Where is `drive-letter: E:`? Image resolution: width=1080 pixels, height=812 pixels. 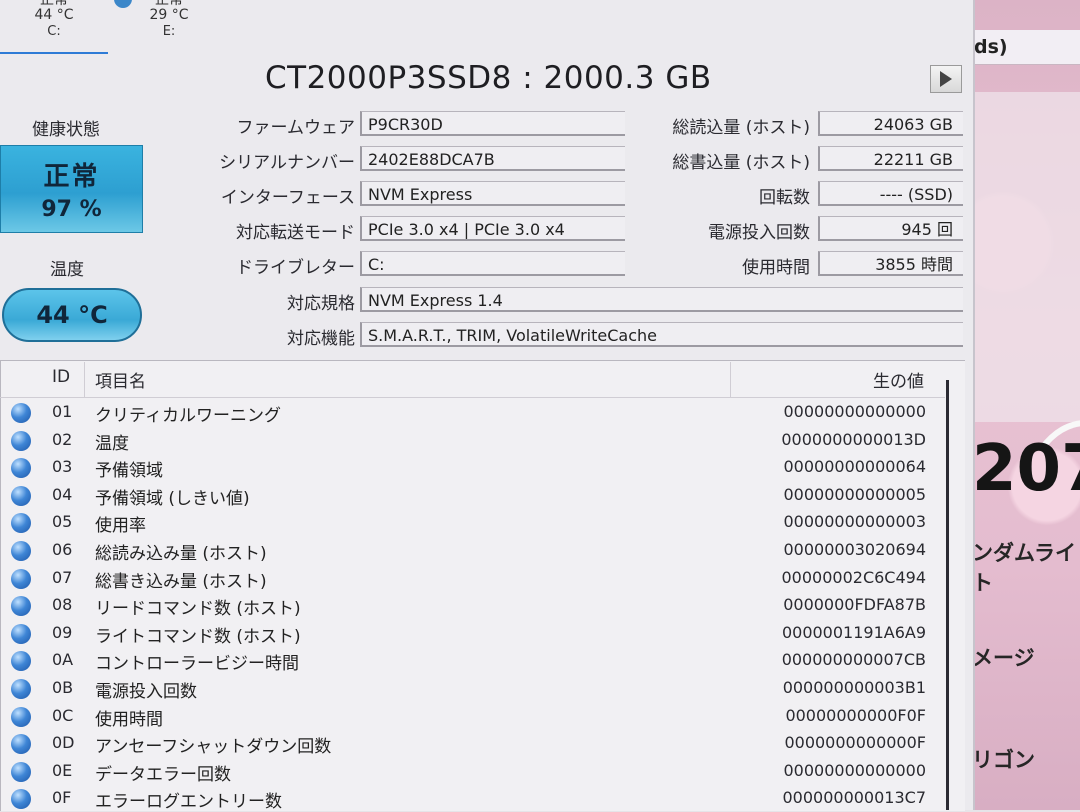 drive-letter: E: is located at coordinates (169, 31).